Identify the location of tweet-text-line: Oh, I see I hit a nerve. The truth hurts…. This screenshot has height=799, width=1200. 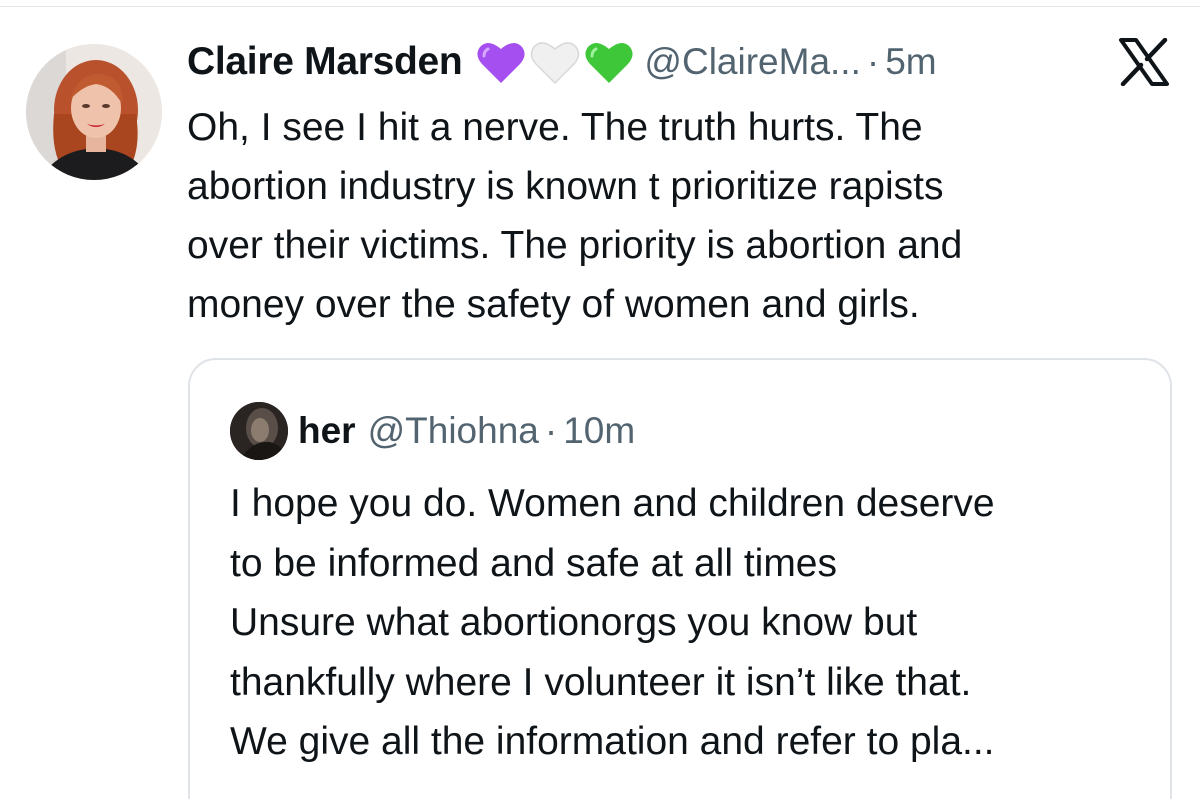
(555, 127).